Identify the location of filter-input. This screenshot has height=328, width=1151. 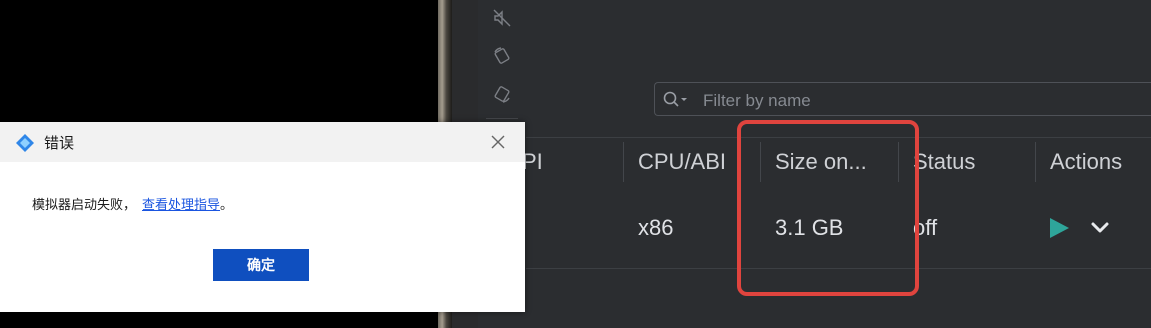
(913, 101).